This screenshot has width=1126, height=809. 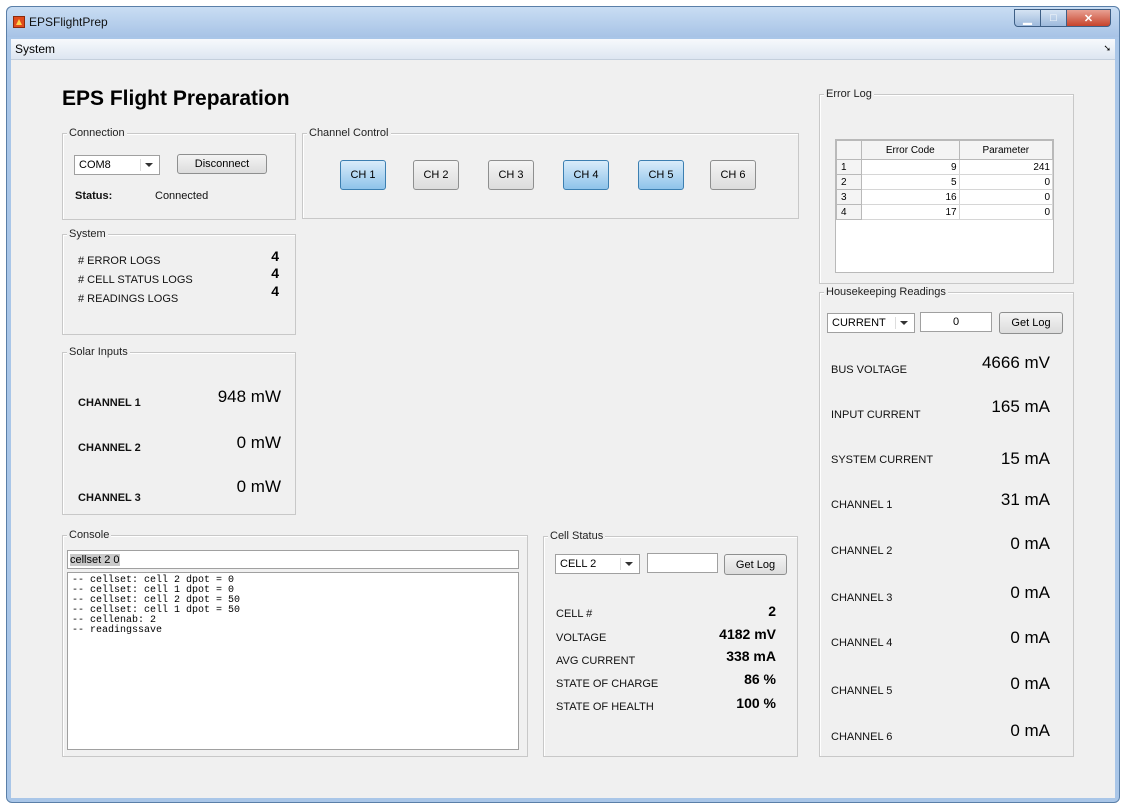 I want to click on system-row-label: # CELL STATUS LOGS, so click(x=135, y=280).